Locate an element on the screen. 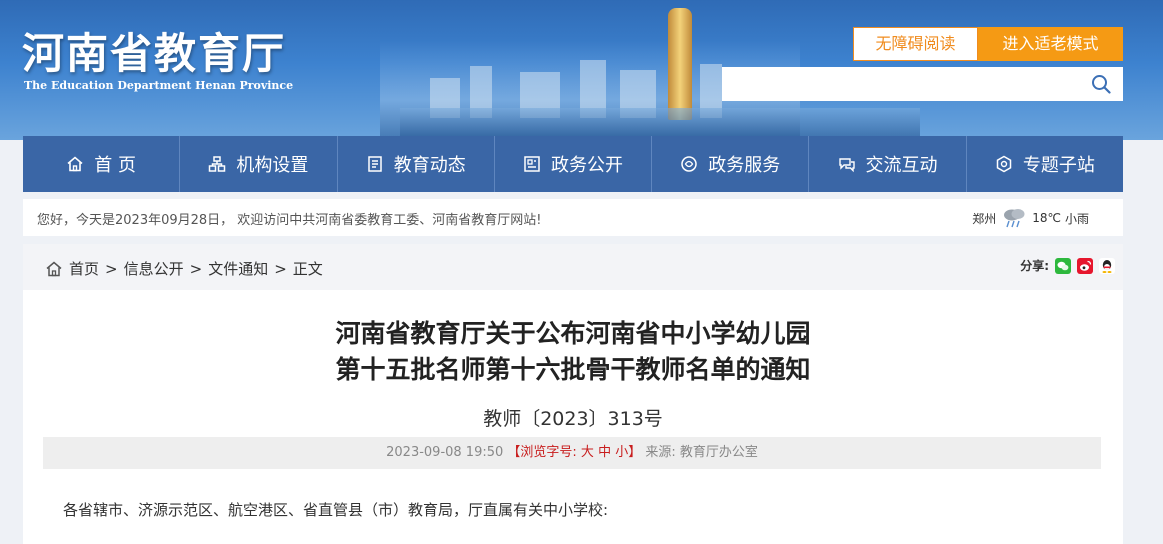 Image resolution: width=1163 pixels, height=544 pixels. nav-item-interaction: 交流互动 is located at coordinates (888, 164).